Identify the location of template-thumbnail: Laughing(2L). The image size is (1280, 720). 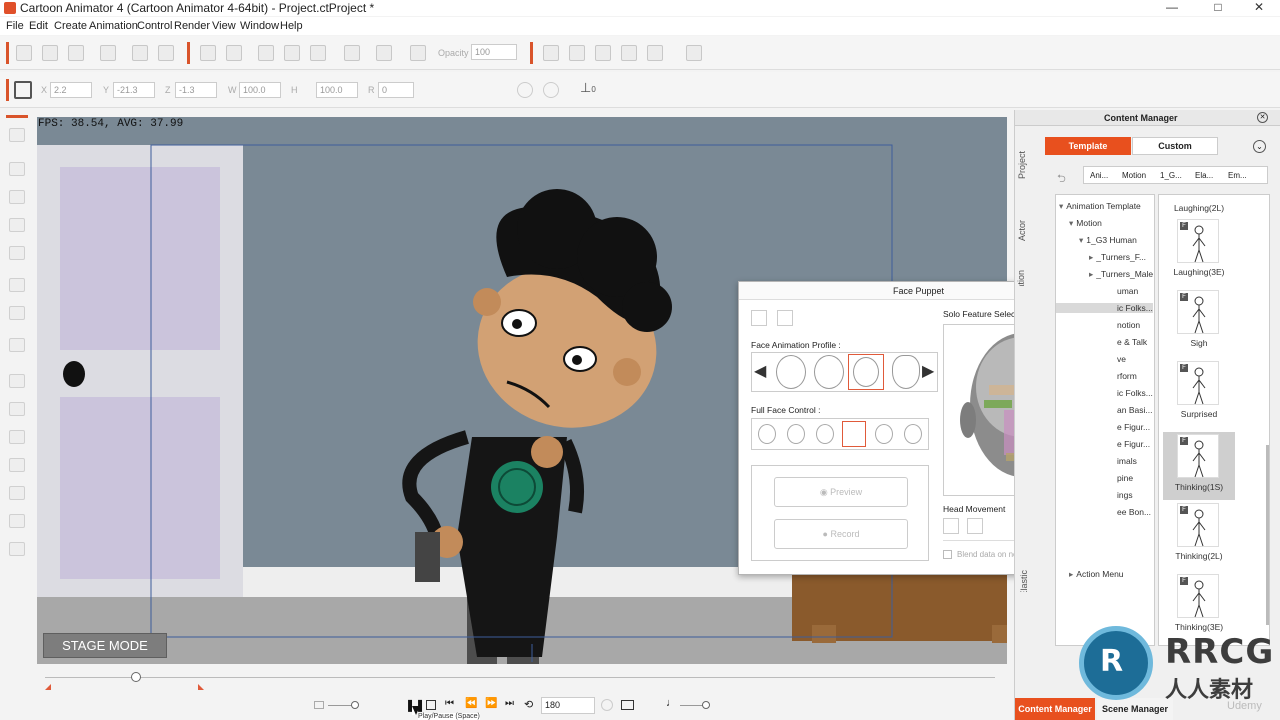
(1199, 206).